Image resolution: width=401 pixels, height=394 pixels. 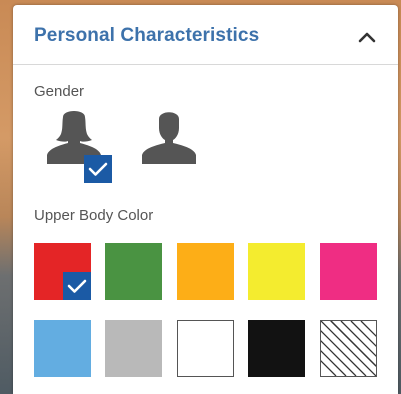 What do you see at coordinates (169, 138) in the screenshot?
I see `male-person-icon` at bounding box center [169, 138].